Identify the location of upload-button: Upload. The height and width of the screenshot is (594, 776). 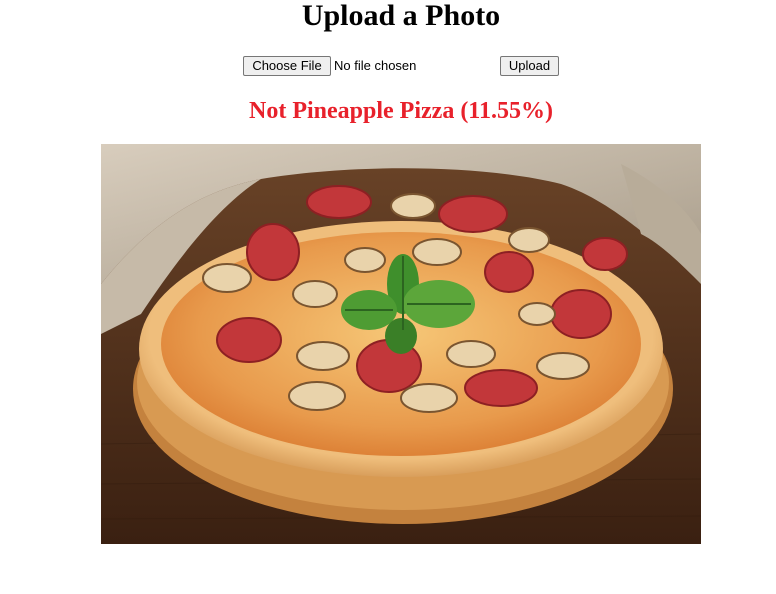
(529, 66).